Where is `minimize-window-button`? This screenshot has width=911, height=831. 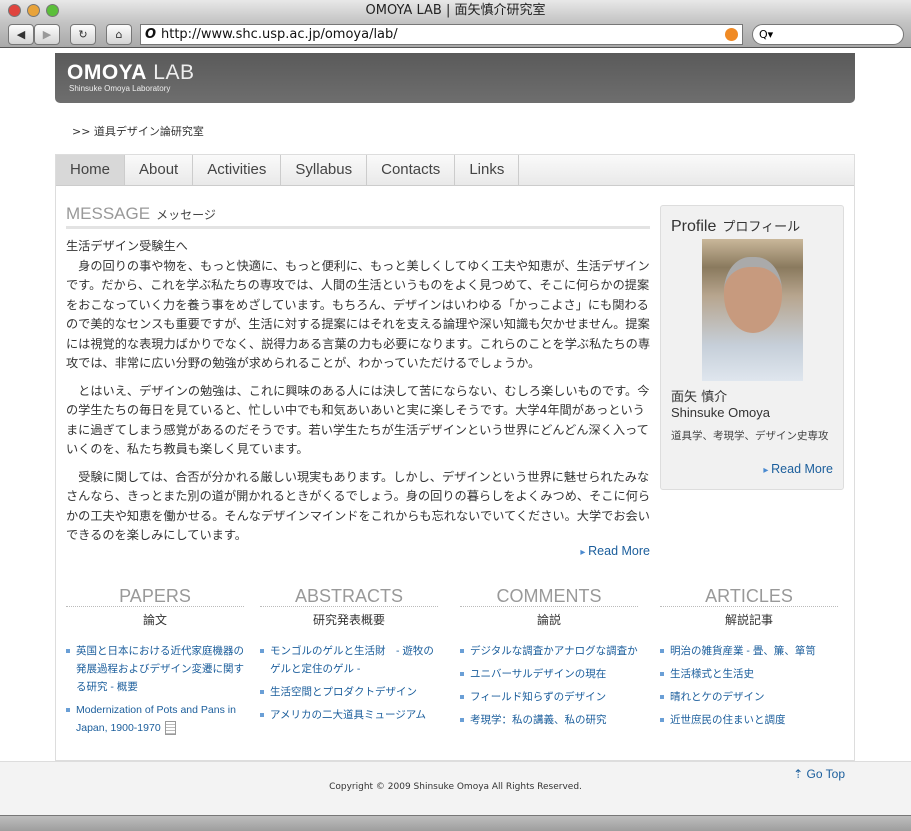 minimize-window-button is located at coordinates (33, 10).